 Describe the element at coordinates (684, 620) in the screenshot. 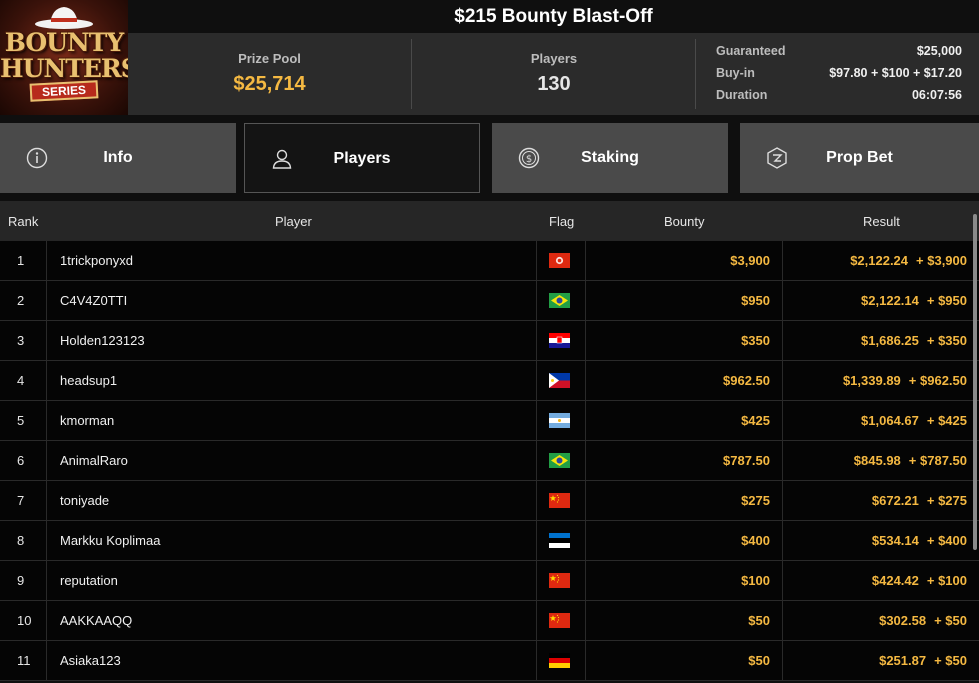

I see `bounty-cell: $50` at that location.